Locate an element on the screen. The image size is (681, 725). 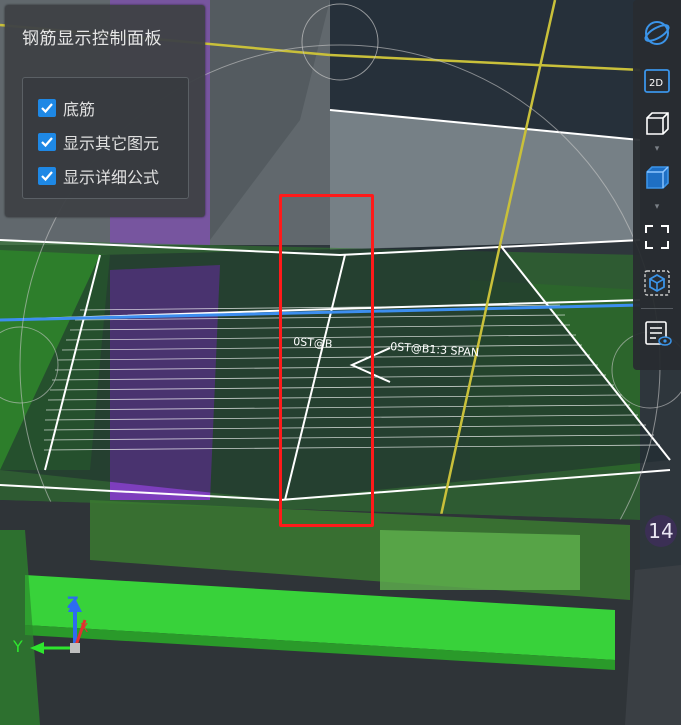
element-box-icon is located at coordinates (657, 283).